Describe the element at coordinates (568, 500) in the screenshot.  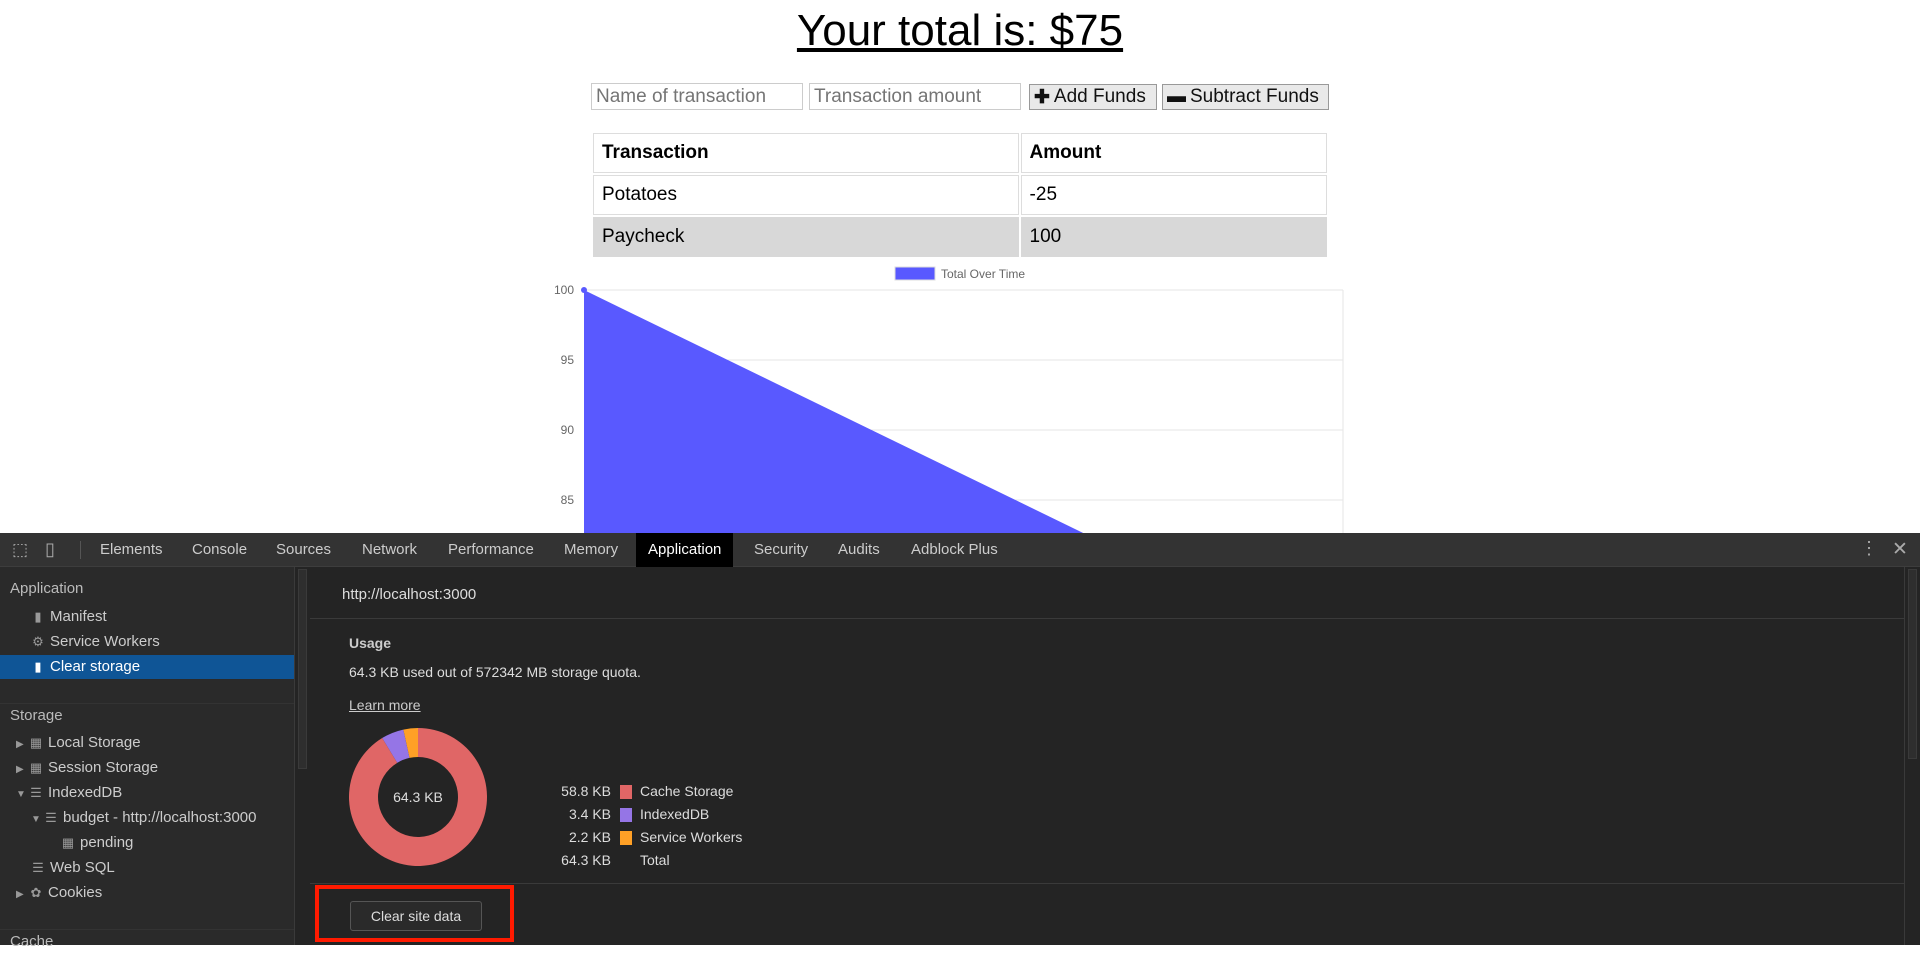
I see `y-tick-label: 85` at that location.